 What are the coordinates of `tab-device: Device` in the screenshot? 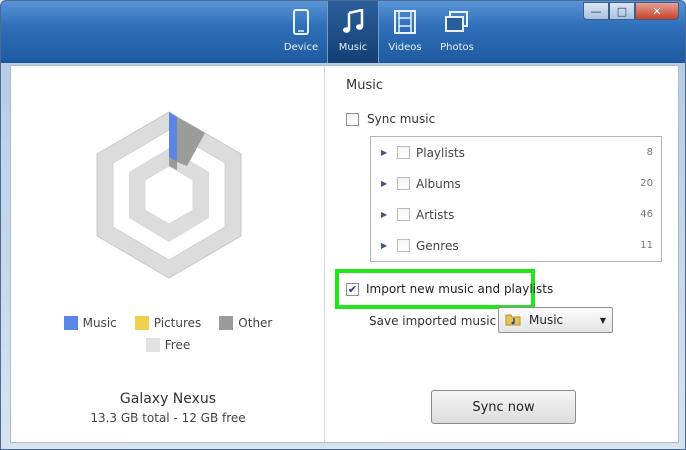 It's located at (301, 32).